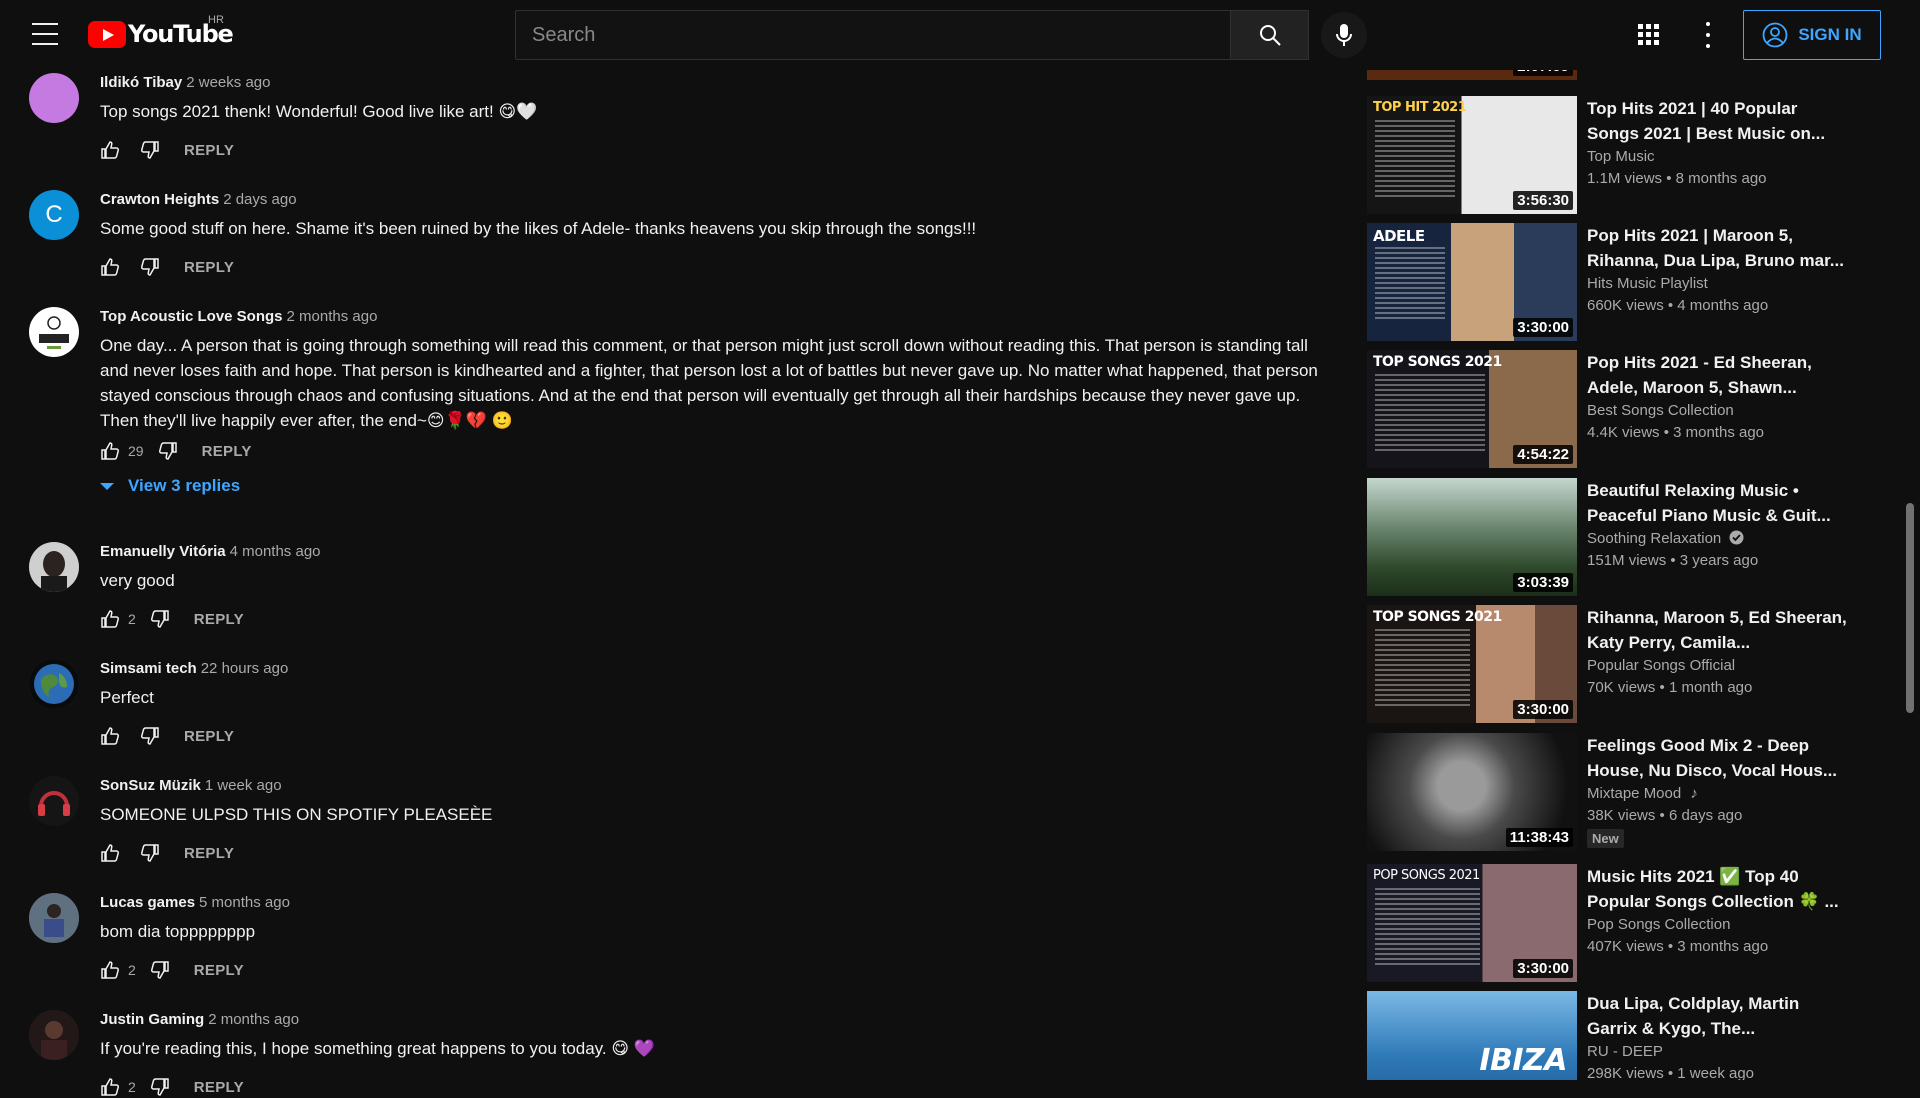 The height and width of the screenshot is (1098, 1920). What do you see at coordinates (1910, 608) in the screenshot?
I see `scrollbar-thumb` at bounding box center [1910, 608].